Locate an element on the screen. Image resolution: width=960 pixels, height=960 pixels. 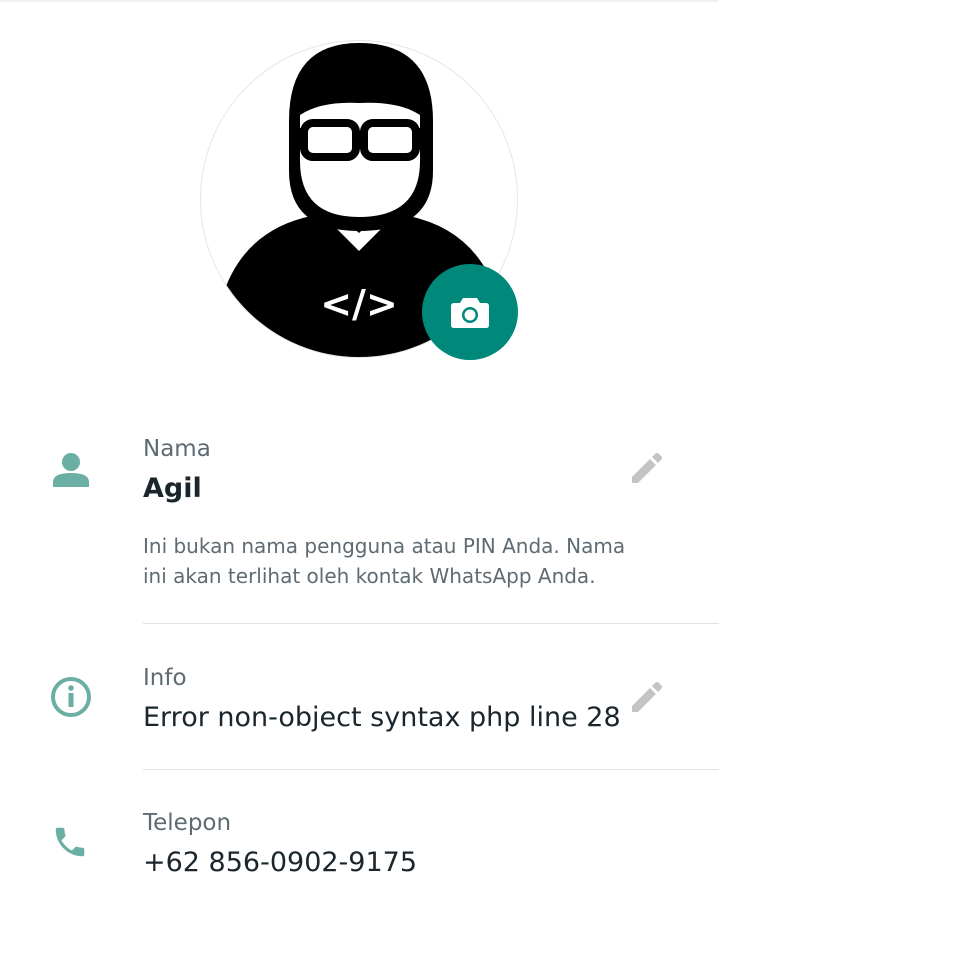
name-value: Agil is located at coordinates (172, 488).